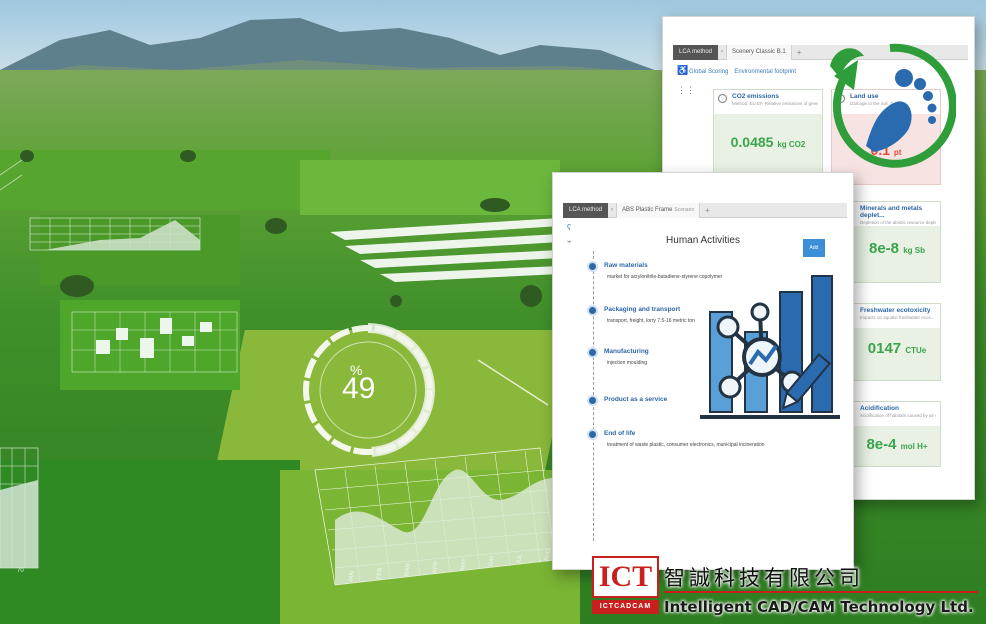  I want to click on subnav-global-scoring: Global Scoring, so click(708, 72).